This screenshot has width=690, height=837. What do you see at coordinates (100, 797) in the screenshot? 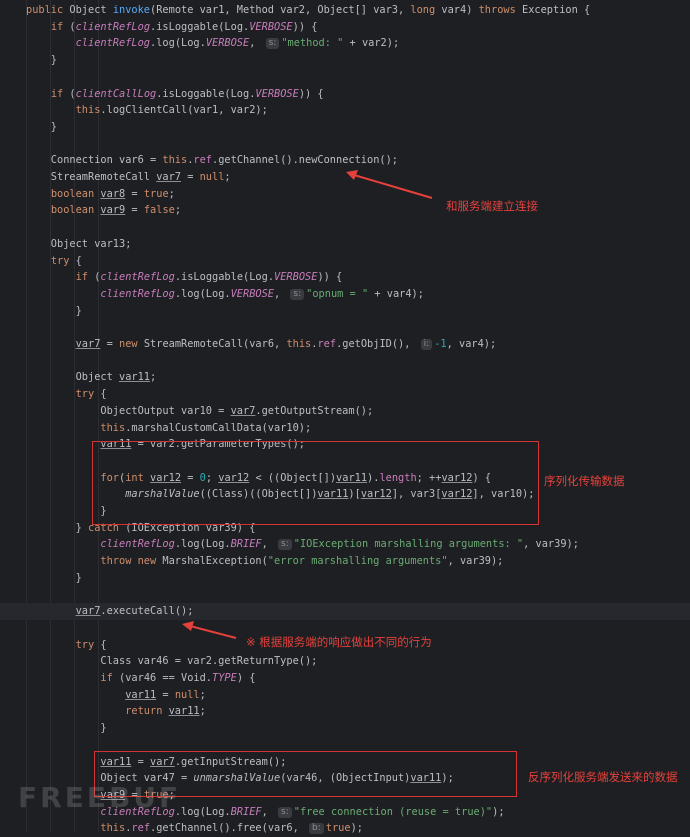
I see `watermark-logo: FREEBUF` at bounding box center [100, 797].